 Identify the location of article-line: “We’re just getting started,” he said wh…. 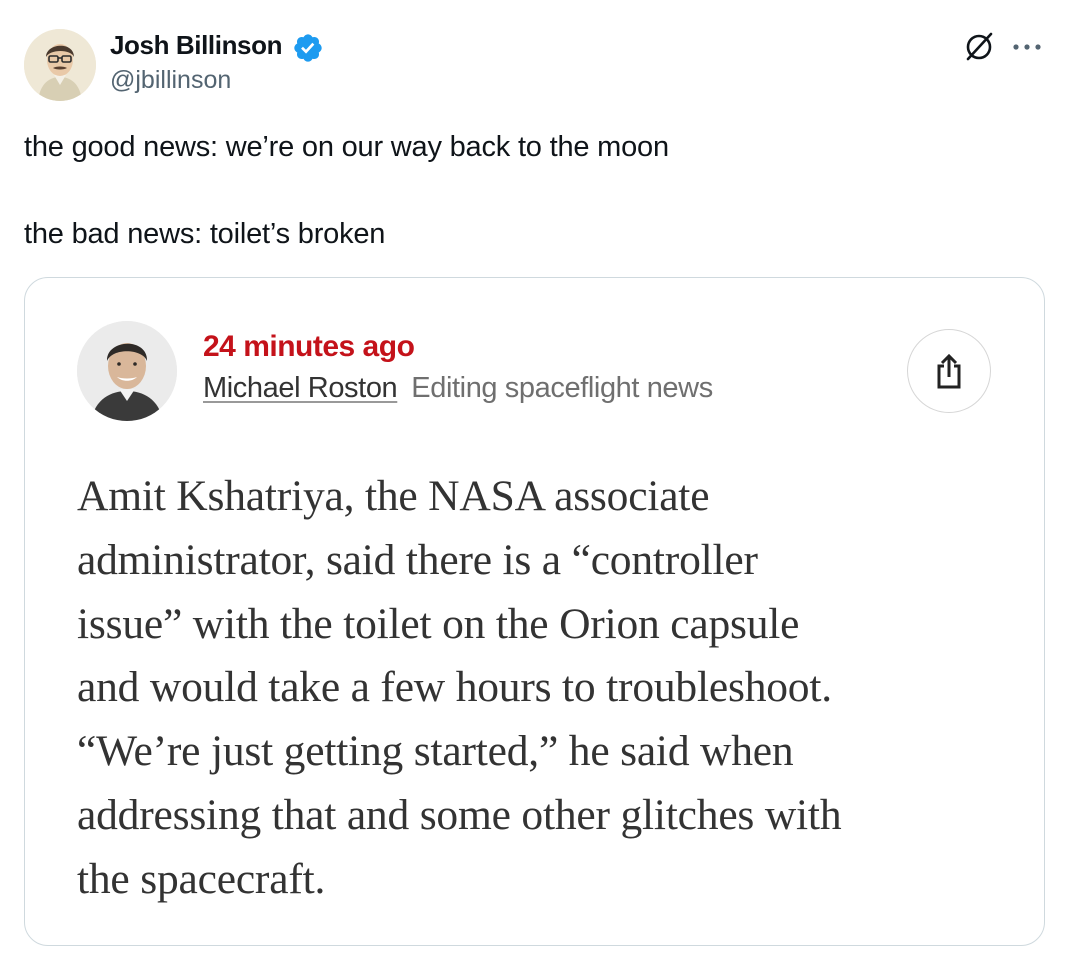
(435, 751).